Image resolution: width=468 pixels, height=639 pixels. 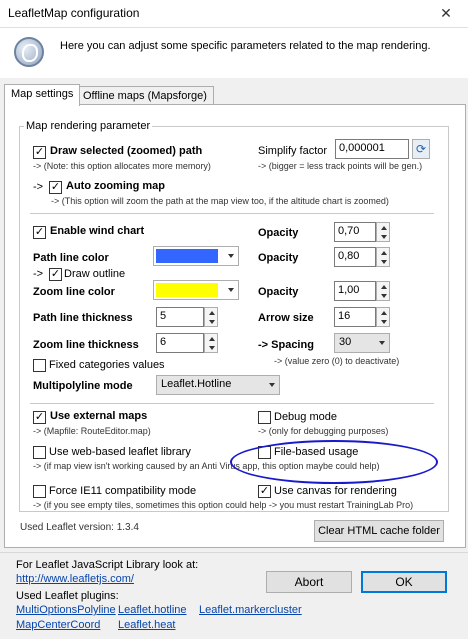 I want to click on external-maps-checkbox: ✓, so click(x=39, y=417).